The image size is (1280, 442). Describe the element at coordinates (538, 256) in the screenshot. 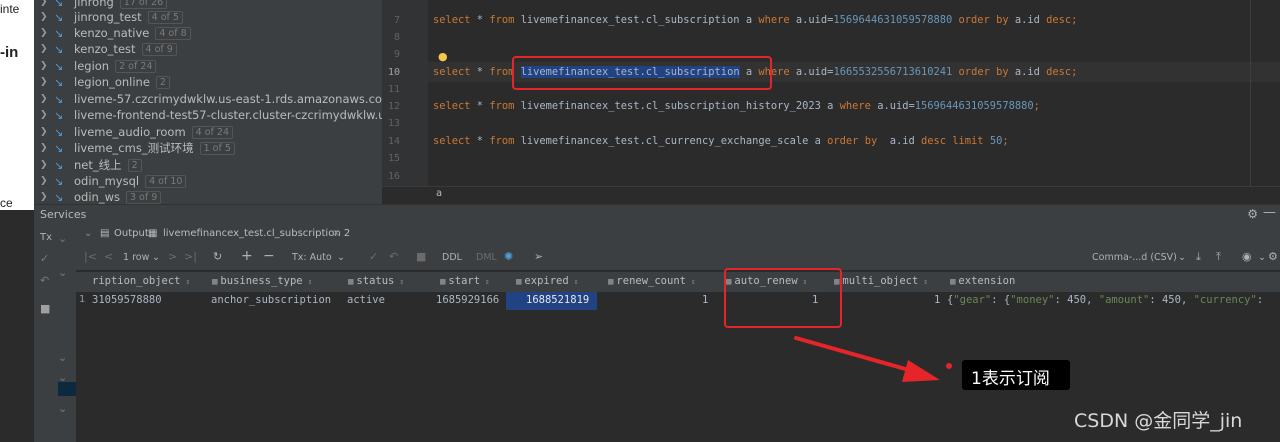

I see `pin-icon: ➢` at that location.